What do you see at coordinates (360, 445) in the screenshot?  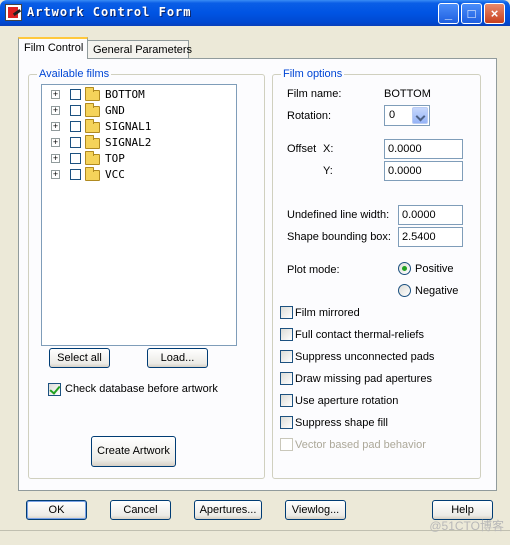 I see `vector-based-pad-behavior-label: Vector based pad behavior` at bounding box center [360, 445].